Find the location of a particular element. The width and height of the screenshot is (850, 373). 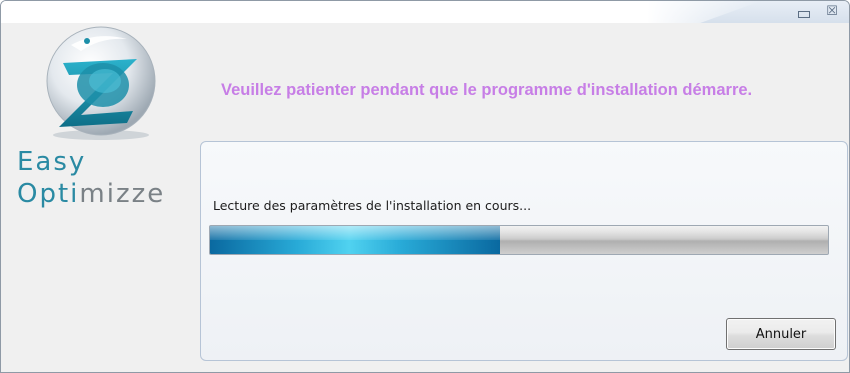

minimize-button is located at coordinates (804, 11).